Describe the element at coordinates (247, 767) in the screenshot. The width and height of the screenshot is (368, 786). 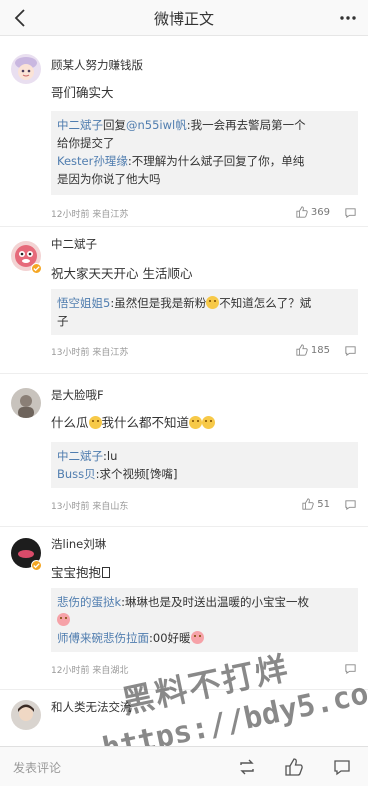
I see `repost-icon` at that location.